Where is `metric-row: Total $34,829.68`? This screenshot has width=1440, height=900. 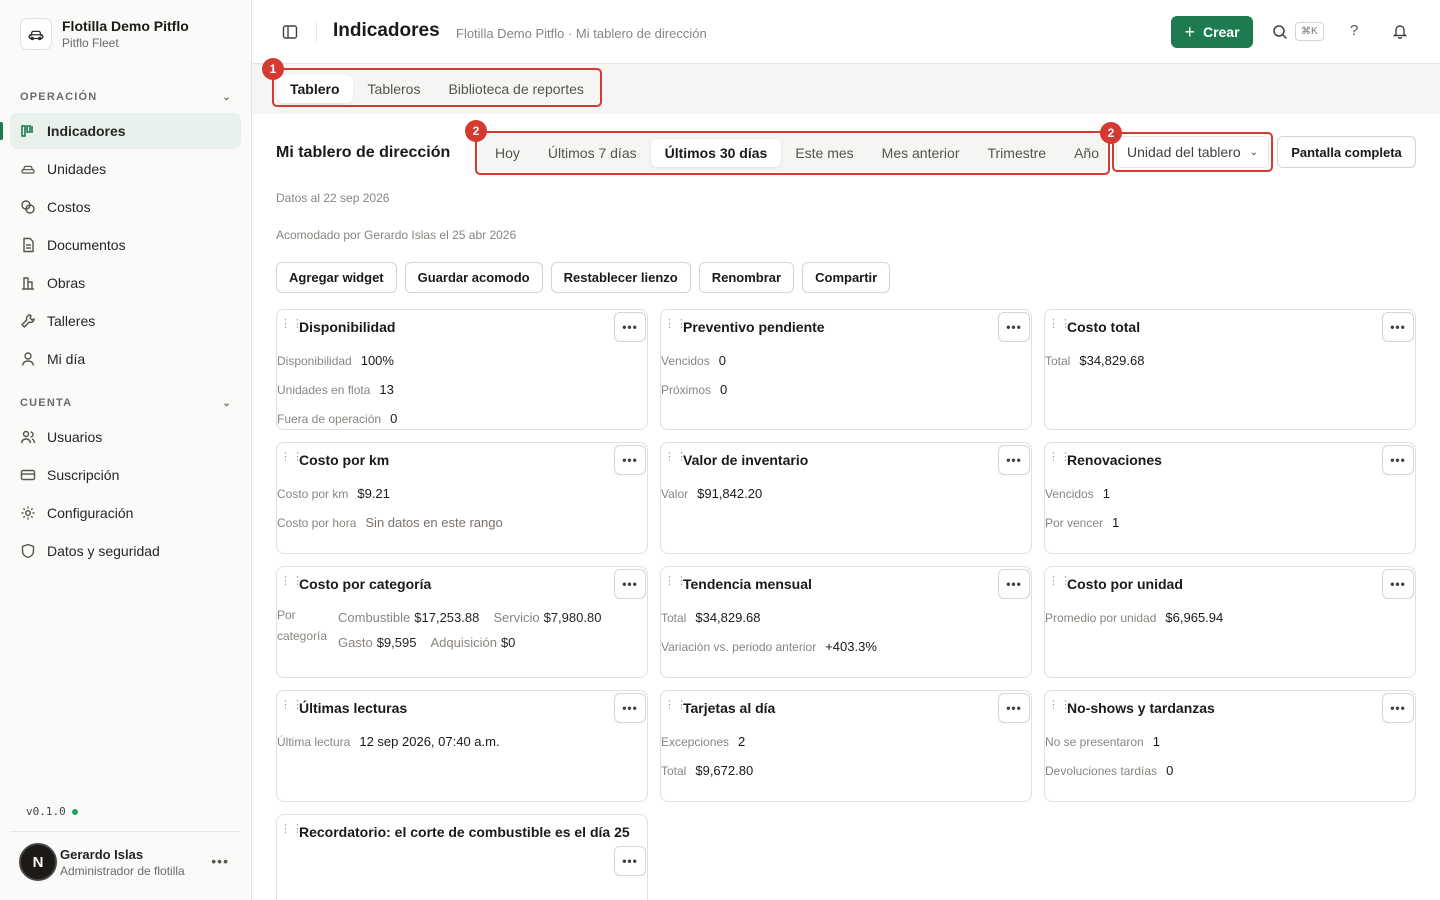 metric-row: Total $34,829.68 is located at coordinates (710, 617).